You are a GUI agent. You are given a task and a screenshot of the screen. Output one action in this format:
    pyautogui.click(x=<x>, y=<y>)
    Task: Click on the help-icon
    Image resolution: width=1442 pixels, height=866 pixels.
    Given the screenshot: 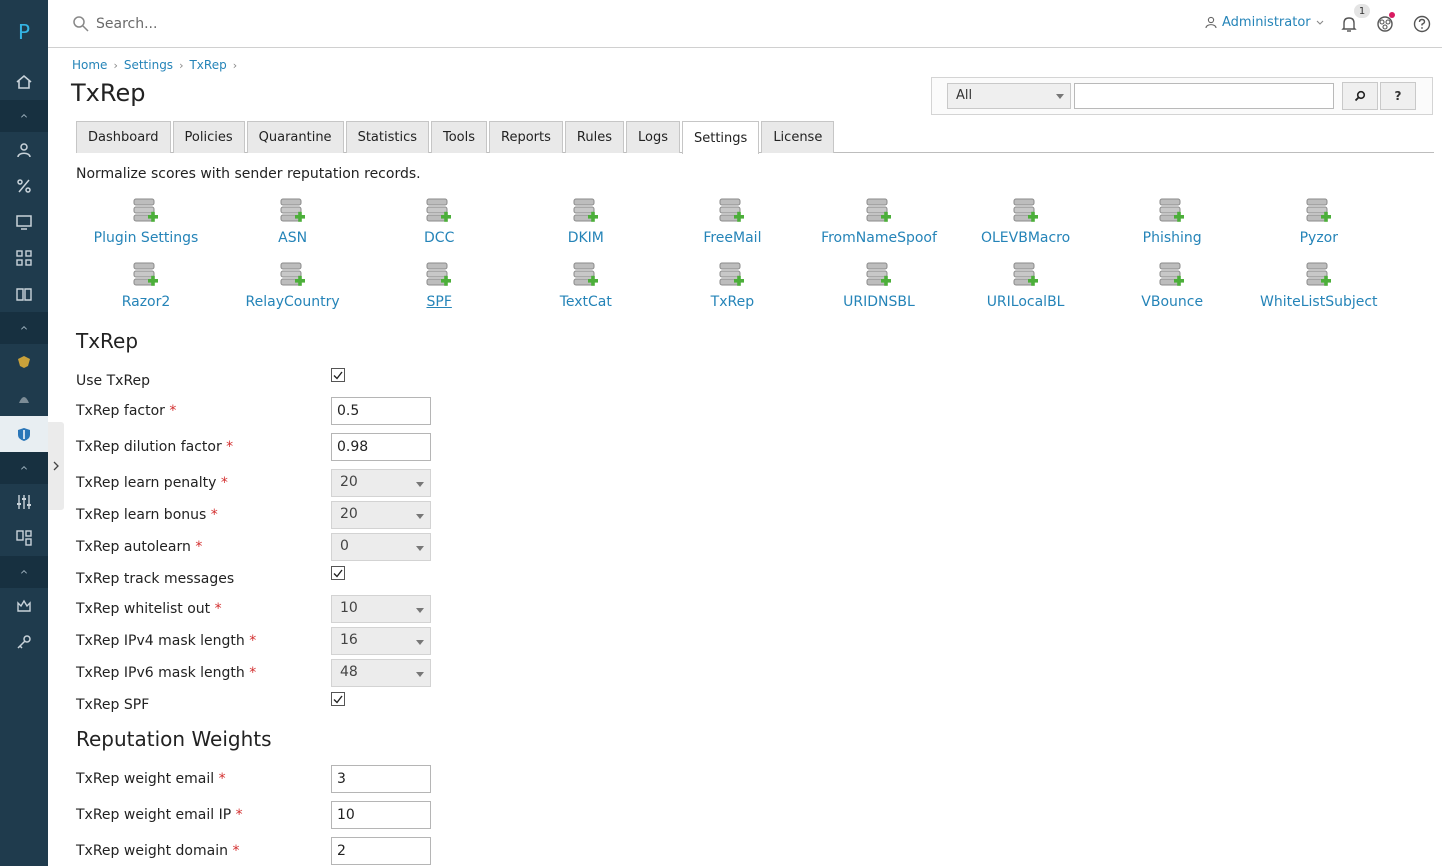 What is the action you would take?
    pyautogui.click(x=1422, y=24)
    